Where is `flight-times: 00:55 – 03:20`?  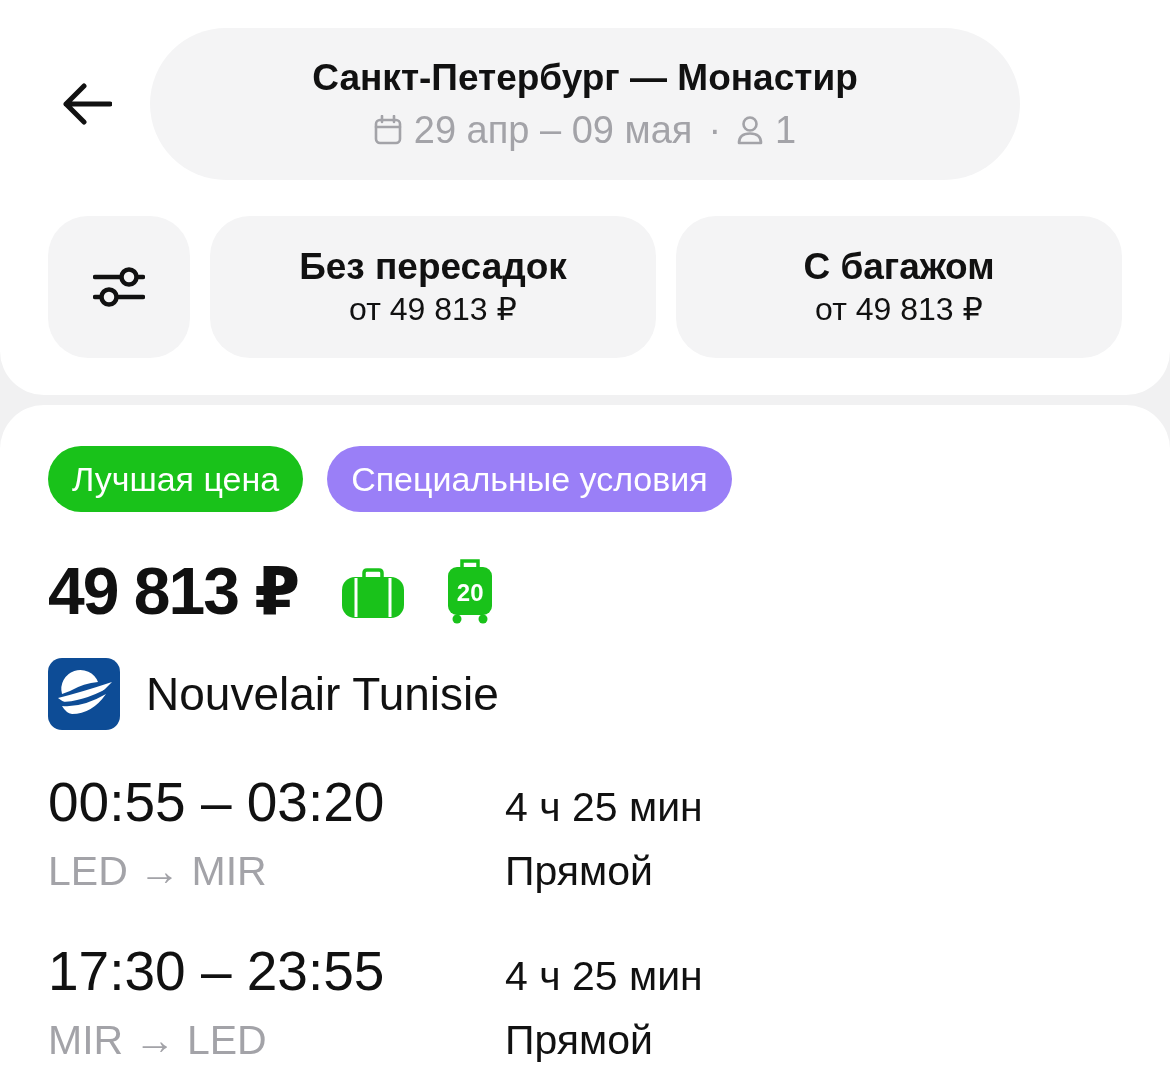
flight-times: 00:55 – 03:20 is located at coordinates (217, 802).